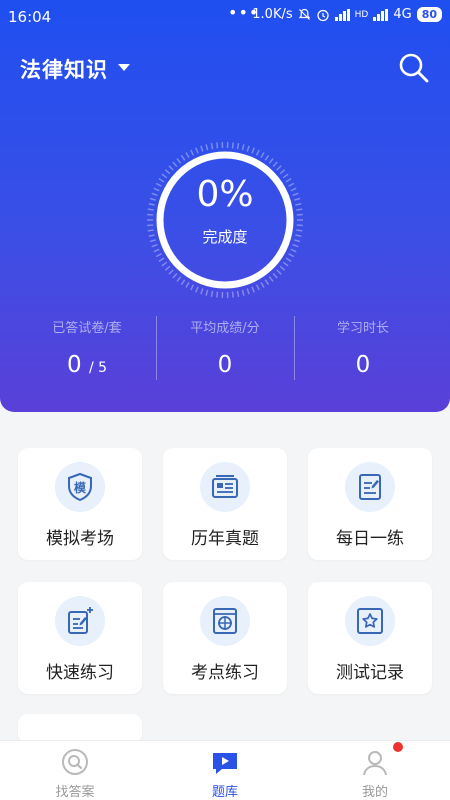 This screenshot has height=800, width=450. I want to click on stat-total: / 5, so click(98, 368).